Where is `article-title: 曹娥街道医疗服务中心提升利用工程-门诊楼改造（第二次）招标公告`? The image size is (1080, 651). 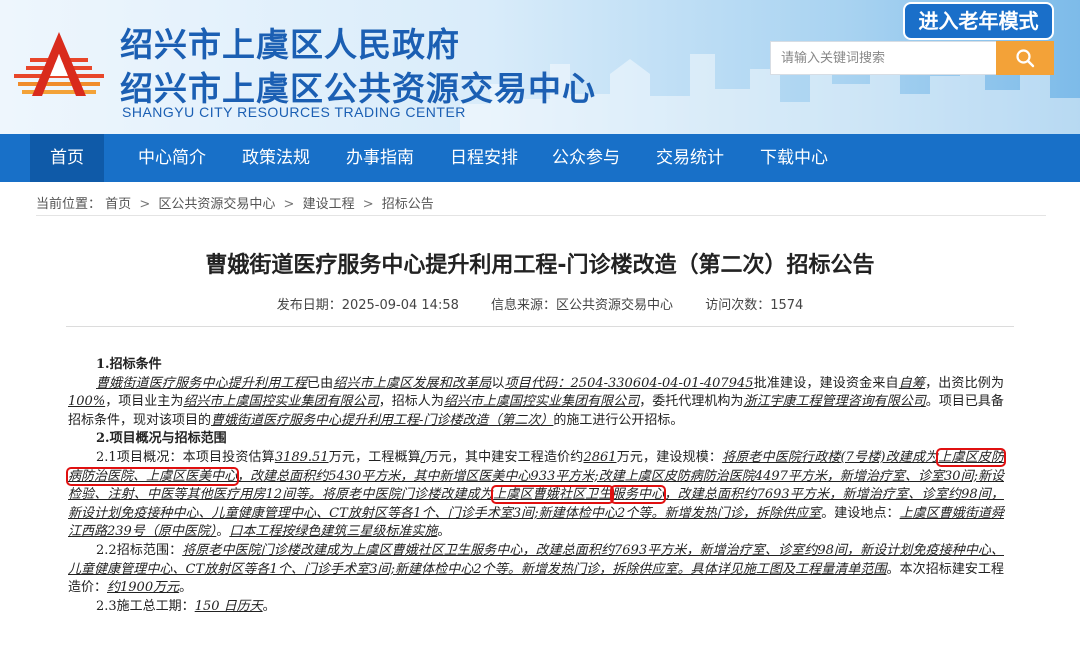
article-title: 曹娥街道医疗服务中心提升利用工程-门诊楼改造（第二次）招标公告 is located at coordinates (540, 265).